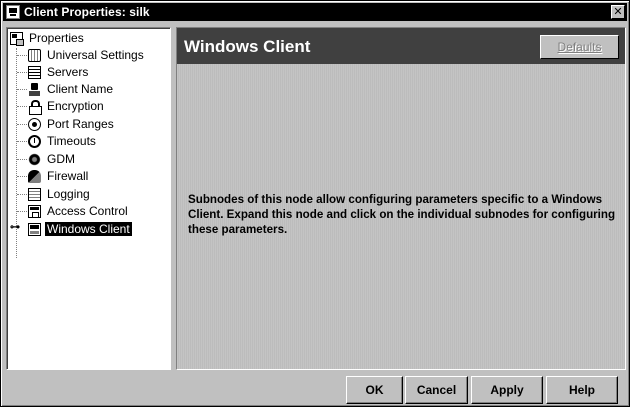 This screenshot has width=630, height=407. What do you see at coordinates (34, 141) in the screenshot?
I see `clock-icon` at bounding box center [34, 141].